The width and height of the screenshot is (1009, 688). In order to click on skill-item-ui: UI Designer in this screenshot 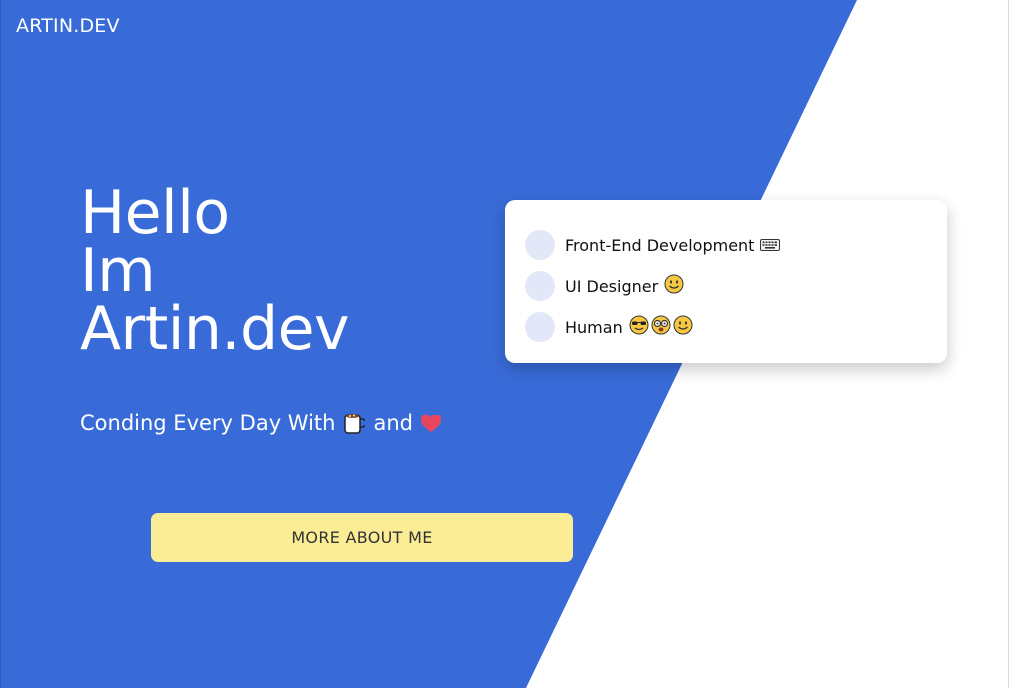, I will do `click(604, 286)`.